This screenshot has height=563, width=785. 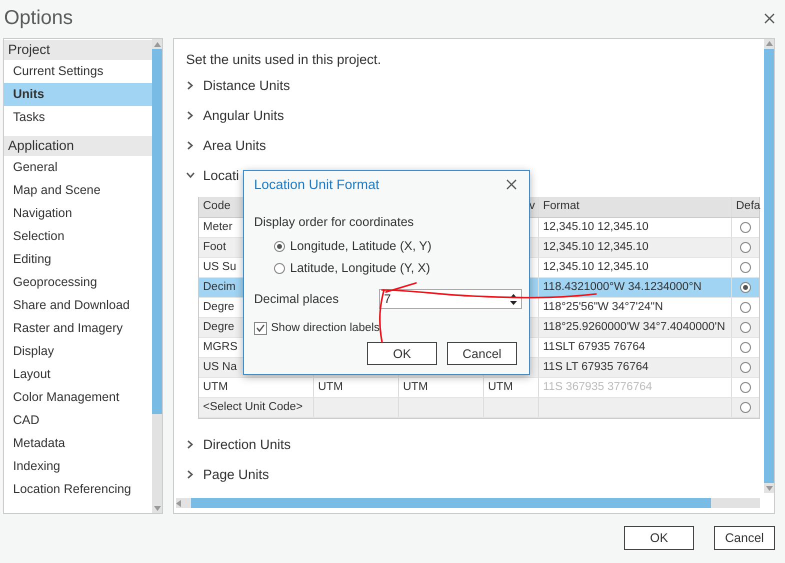 What do you see at coordinates (317, 184) in the screenshot?
I see `dialog-title: Location Unit Format` at bounding box center [317, 184].